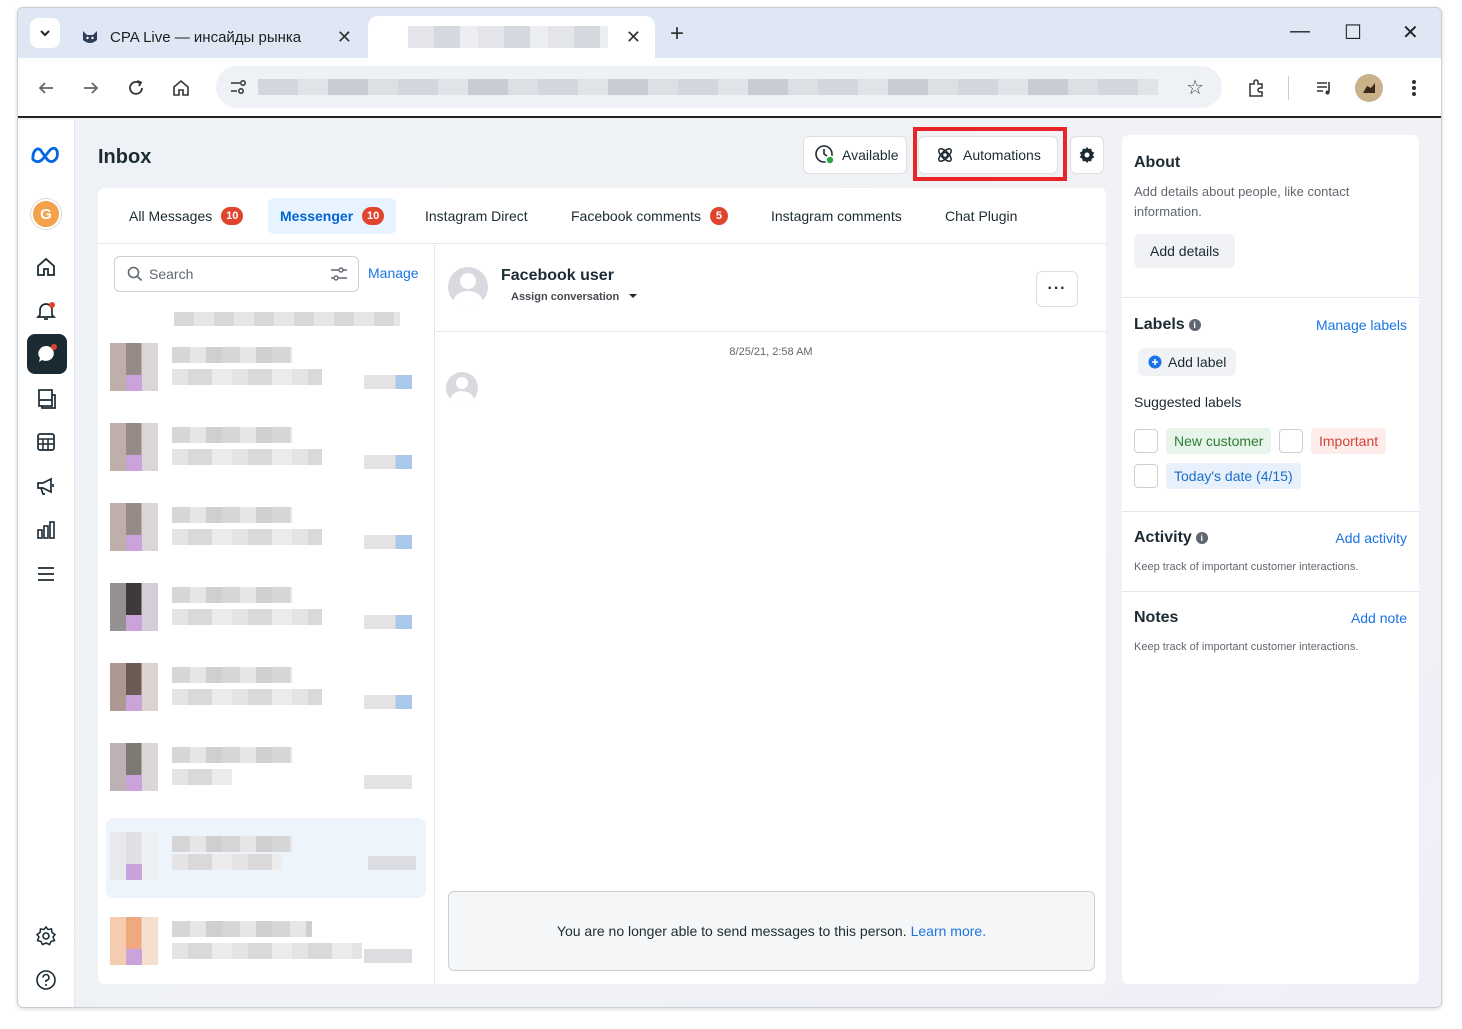 The image size is (1462, 1029). Describe the element at coordinates (136, 88) in the screenshot. I see `reload-icon` at that location.